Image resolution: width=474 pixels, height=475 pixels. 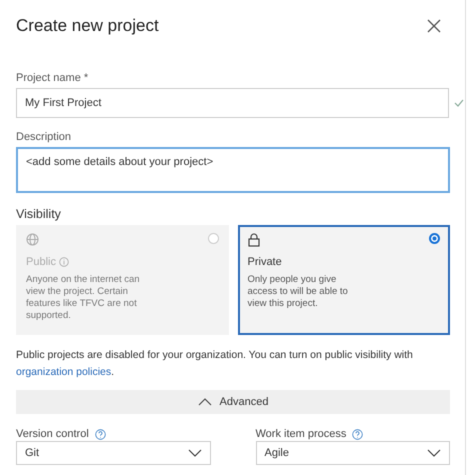 What do you see at coordinates (113, 453) in the screenshot?
I see `dropdown: Git` at bounding box center [113, 453].